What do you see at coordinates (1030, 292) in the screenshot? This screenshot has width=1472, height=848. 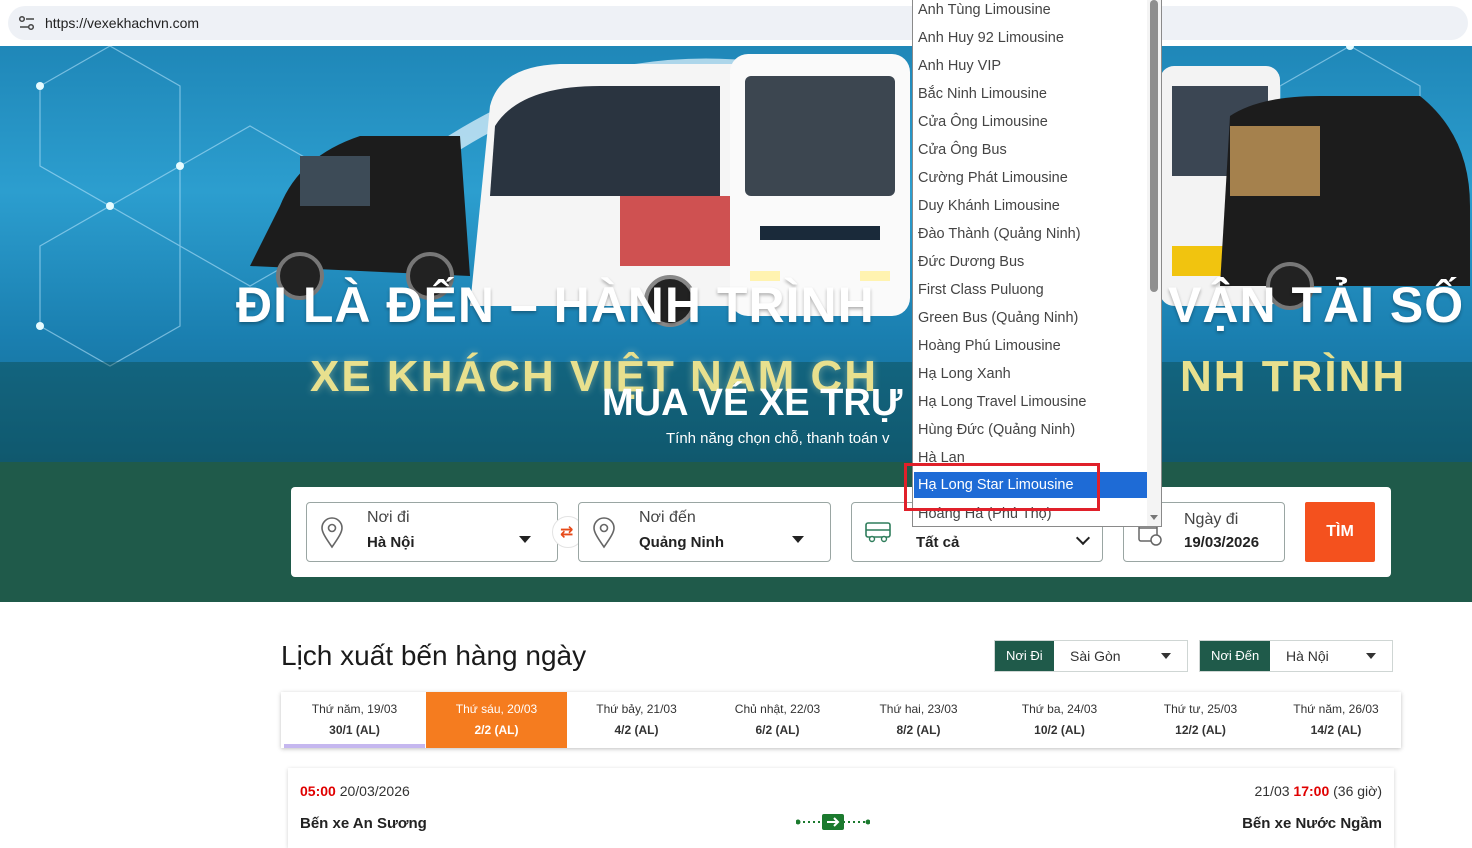 I see `dropdown-option: First Class Puluong` at bounding box center [1030, 292].